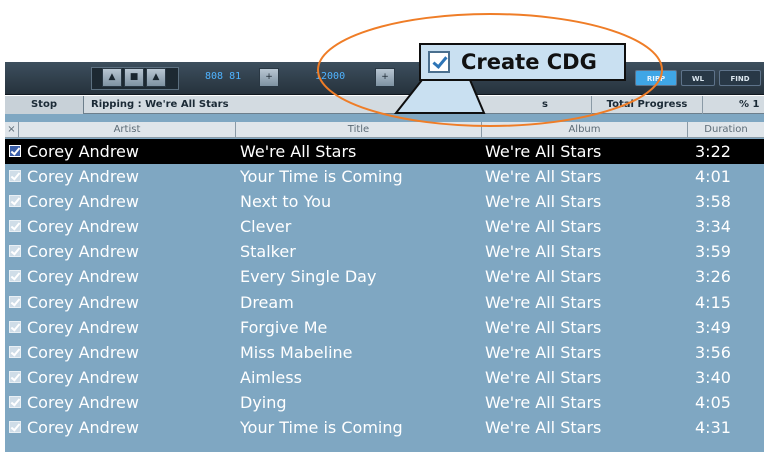 This screenshot has width=764, height=452. I want to click on duration-cell: 3:26, so click(713, 277).